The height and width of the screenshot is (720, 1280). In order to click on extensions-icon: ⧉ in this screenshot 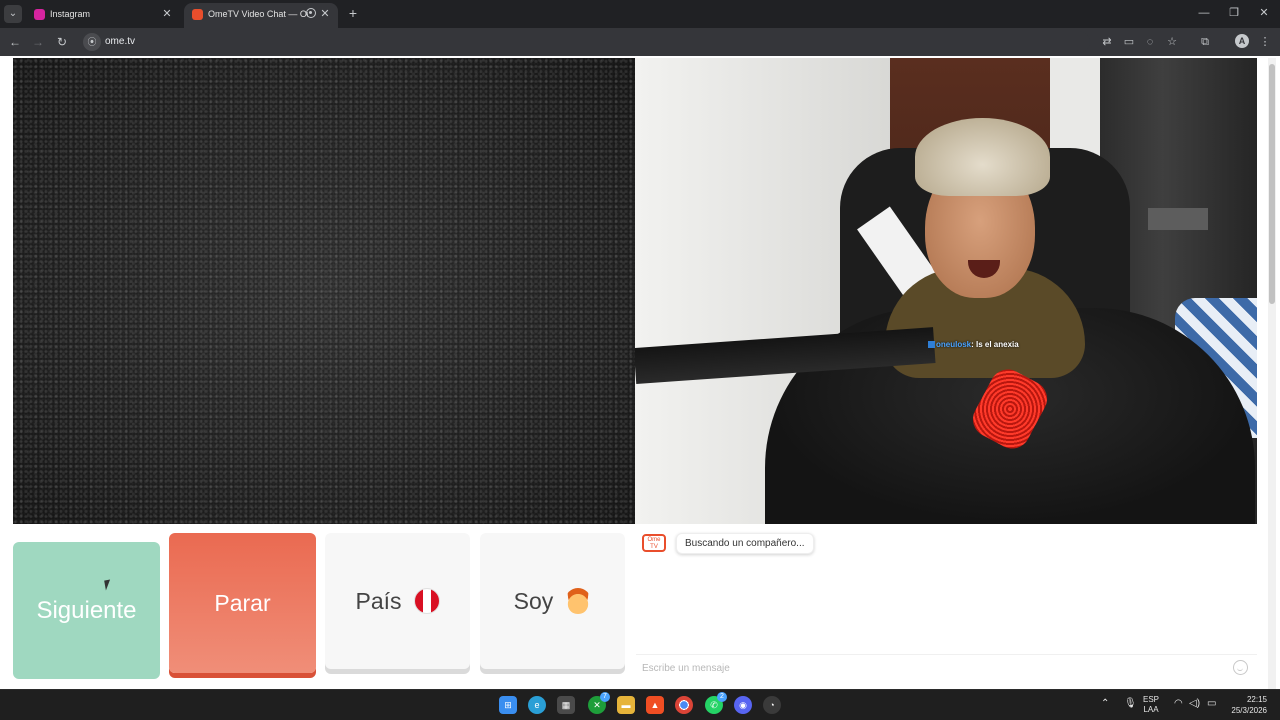, I will do `click(1205, 42)`.